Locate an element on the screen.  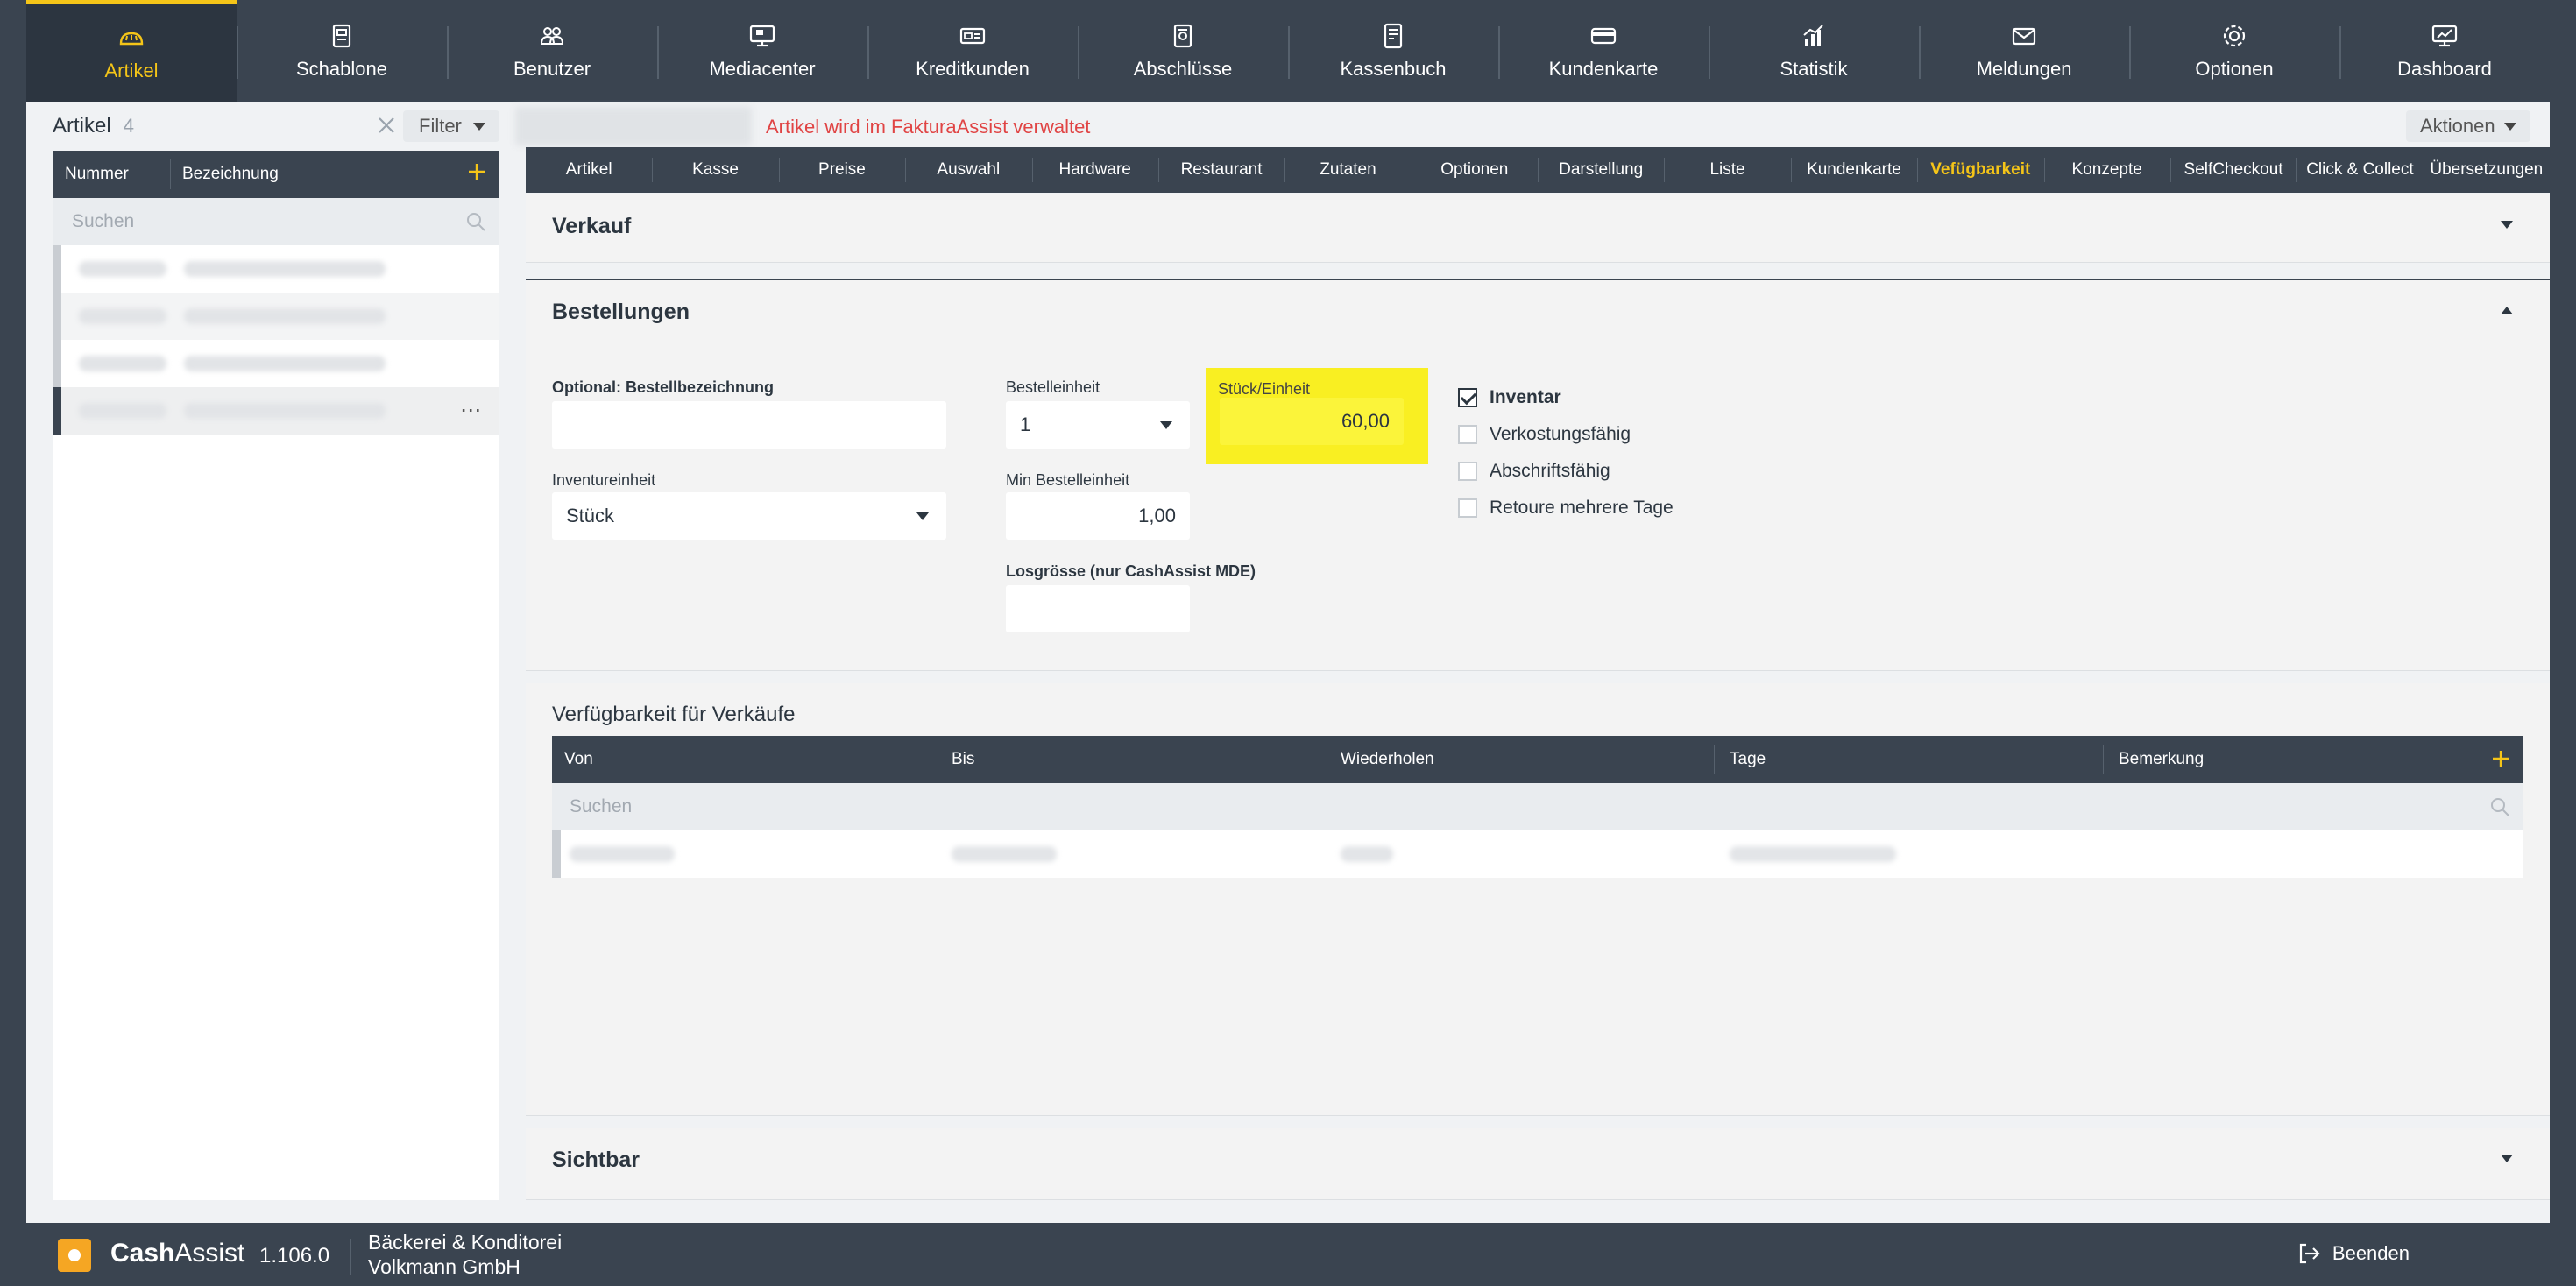
tab-hardware: Hardware is located at coordinates (1094, 170).